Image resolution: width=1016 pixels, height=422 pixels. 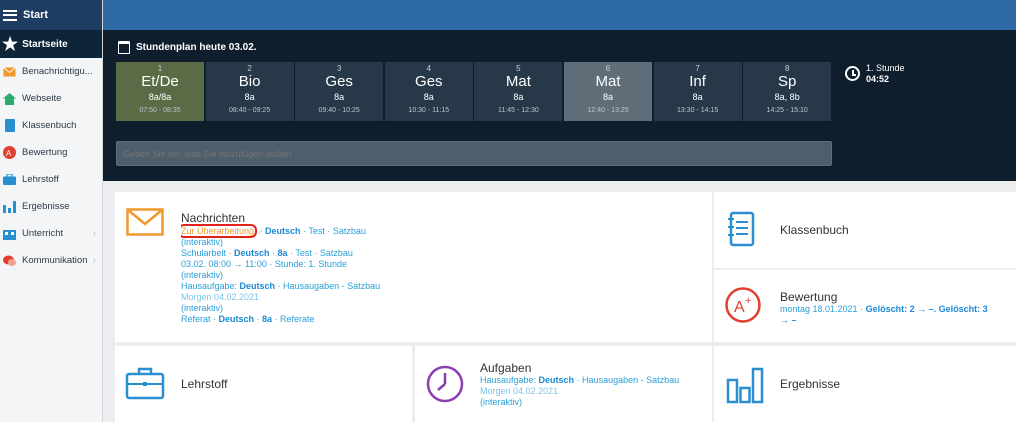 I want to click on lesson-cell: 8 Sp 8a, 8b 14:25 - 15:10, so click(x=787, y=91).